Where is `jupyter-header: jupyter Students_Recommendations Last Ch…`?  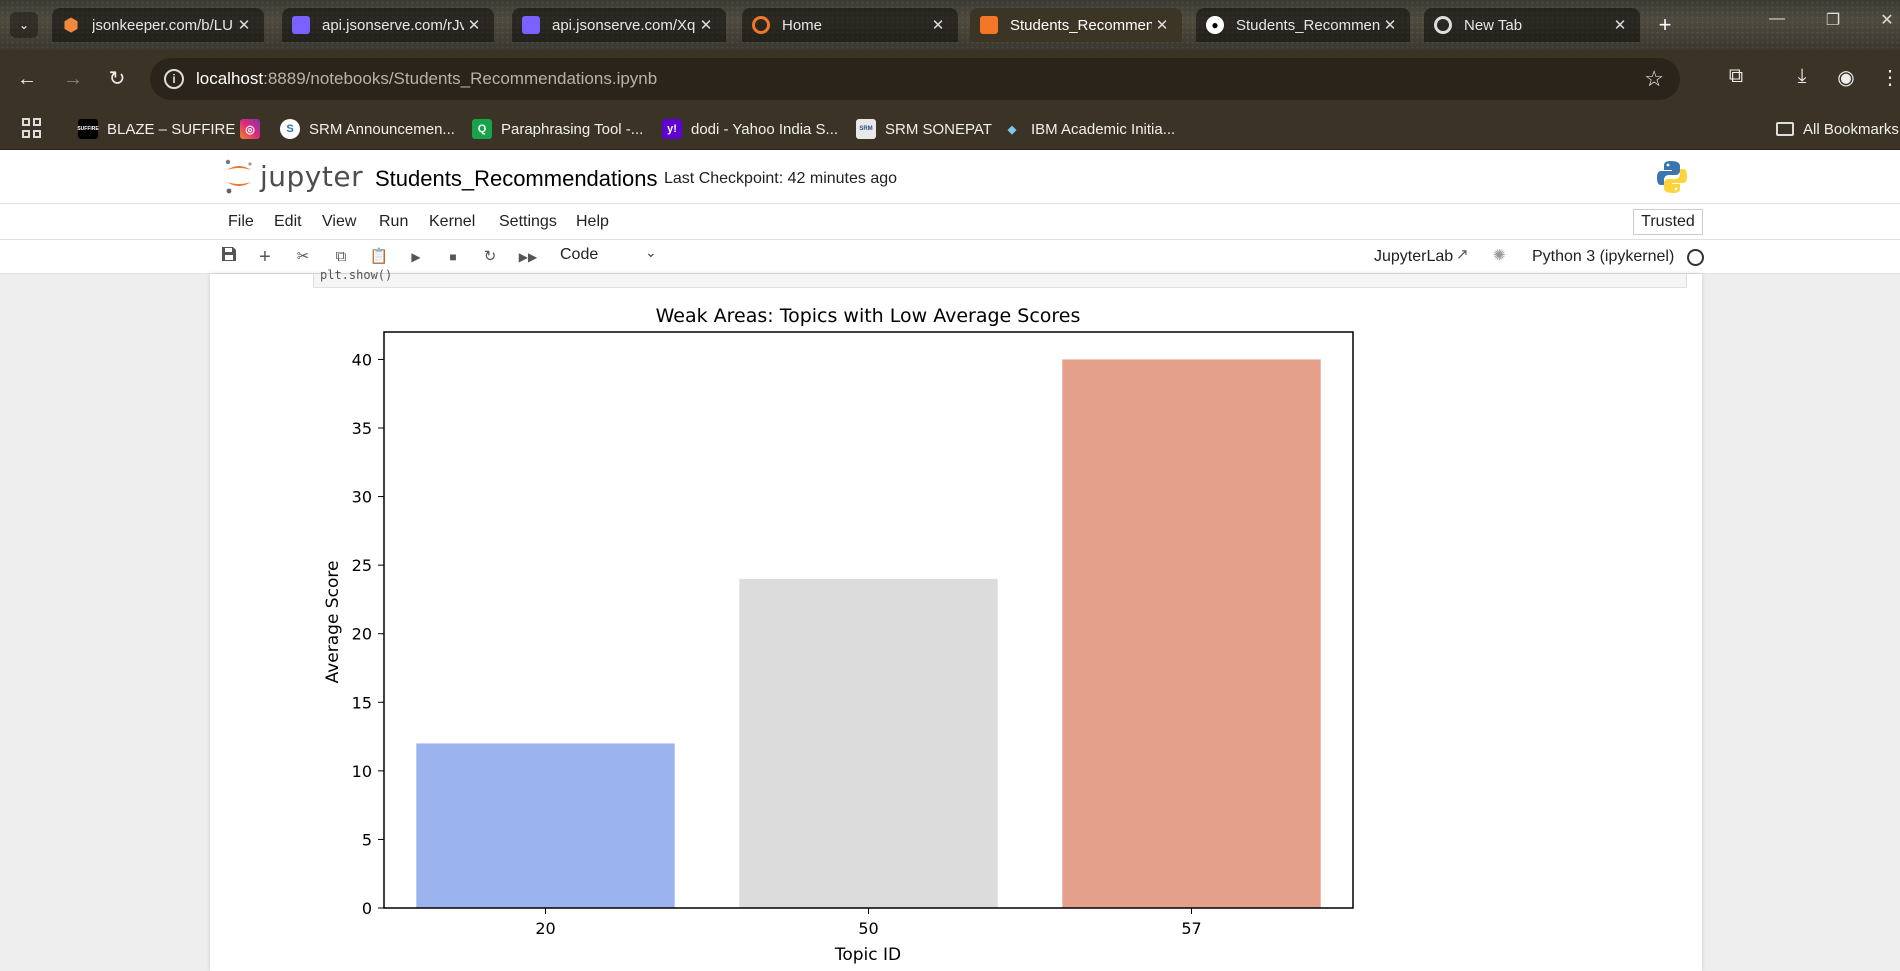 jupyter-header: jupyter Students_Recommendations Last Ch… is located at coordinates (950, 177).